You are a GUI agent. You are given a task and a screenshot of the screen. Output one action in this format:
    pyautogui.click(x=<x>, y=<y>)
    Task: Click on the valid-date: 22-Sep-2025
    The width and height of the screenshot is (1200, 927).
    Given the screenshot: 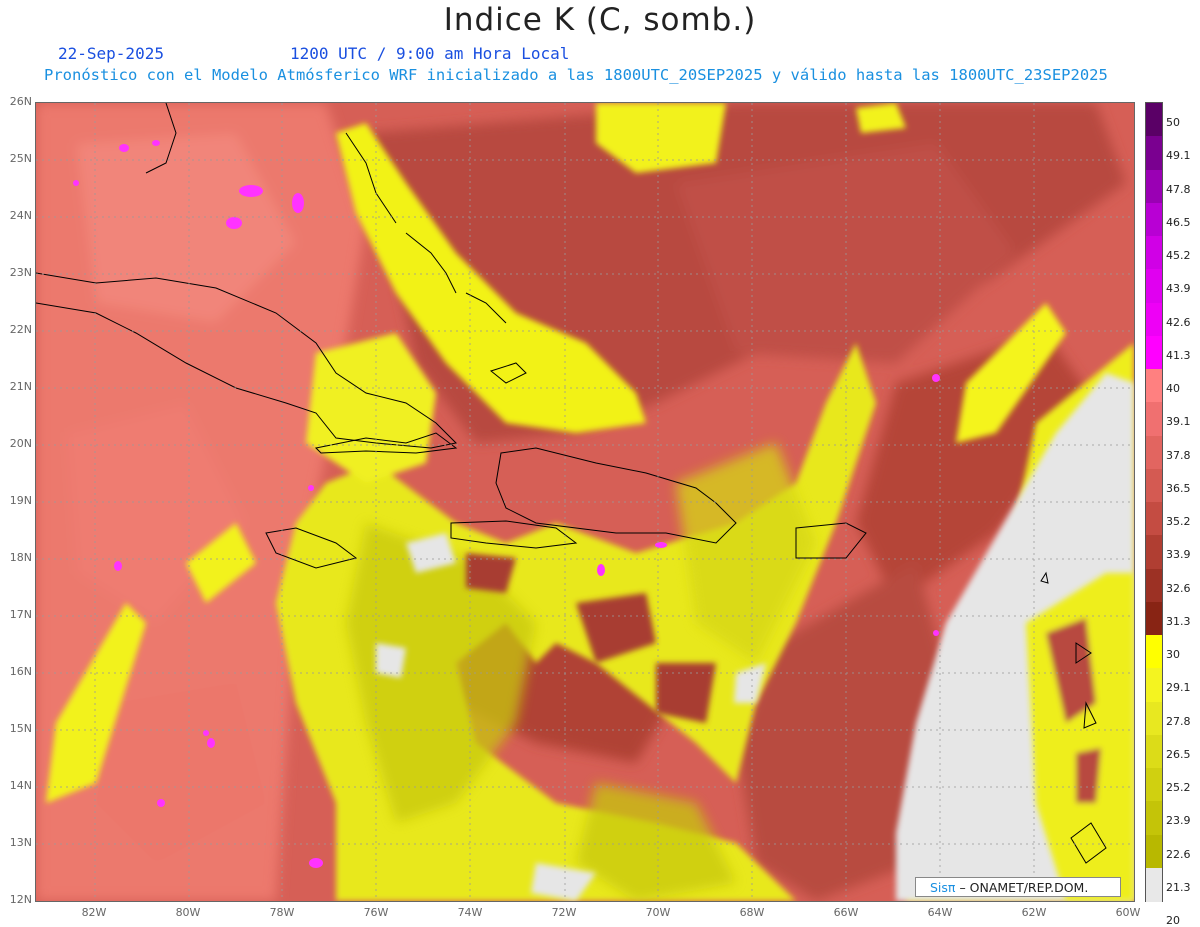 What is the action you would take?
    pyautogui.click(x=111, y=53)
    